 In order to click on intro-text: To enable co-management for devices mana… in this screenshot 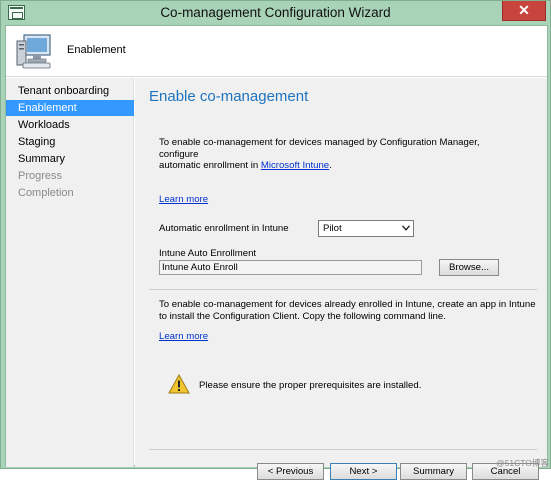, I will do `click(339, 154)`.